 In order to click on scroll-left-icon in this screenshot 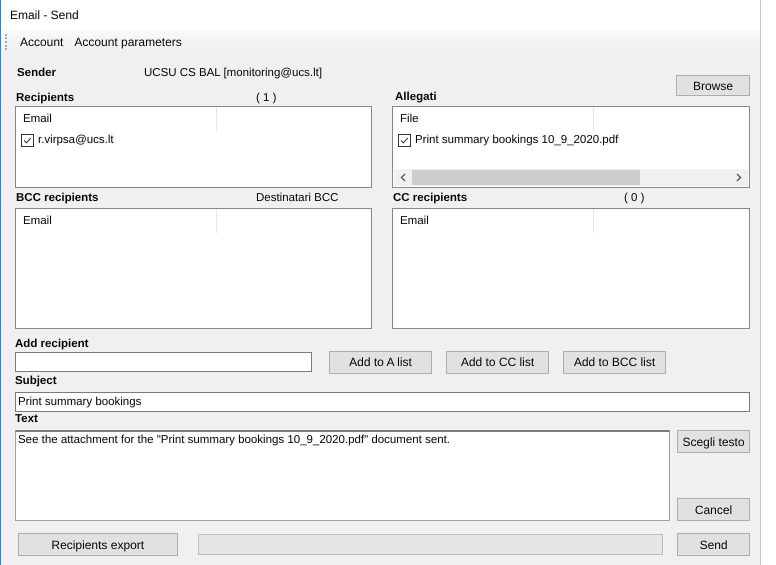, I will do `click(403, 177)`.